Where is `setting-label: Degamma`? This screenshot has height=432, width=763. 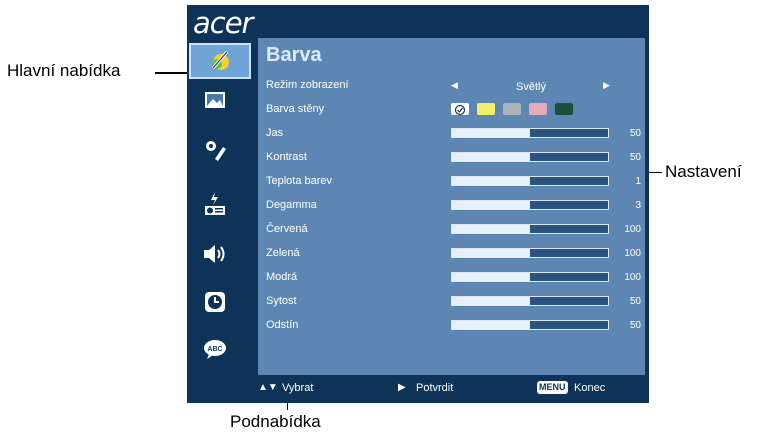
setting-label: Degamma is located at coordinates (291, 205).